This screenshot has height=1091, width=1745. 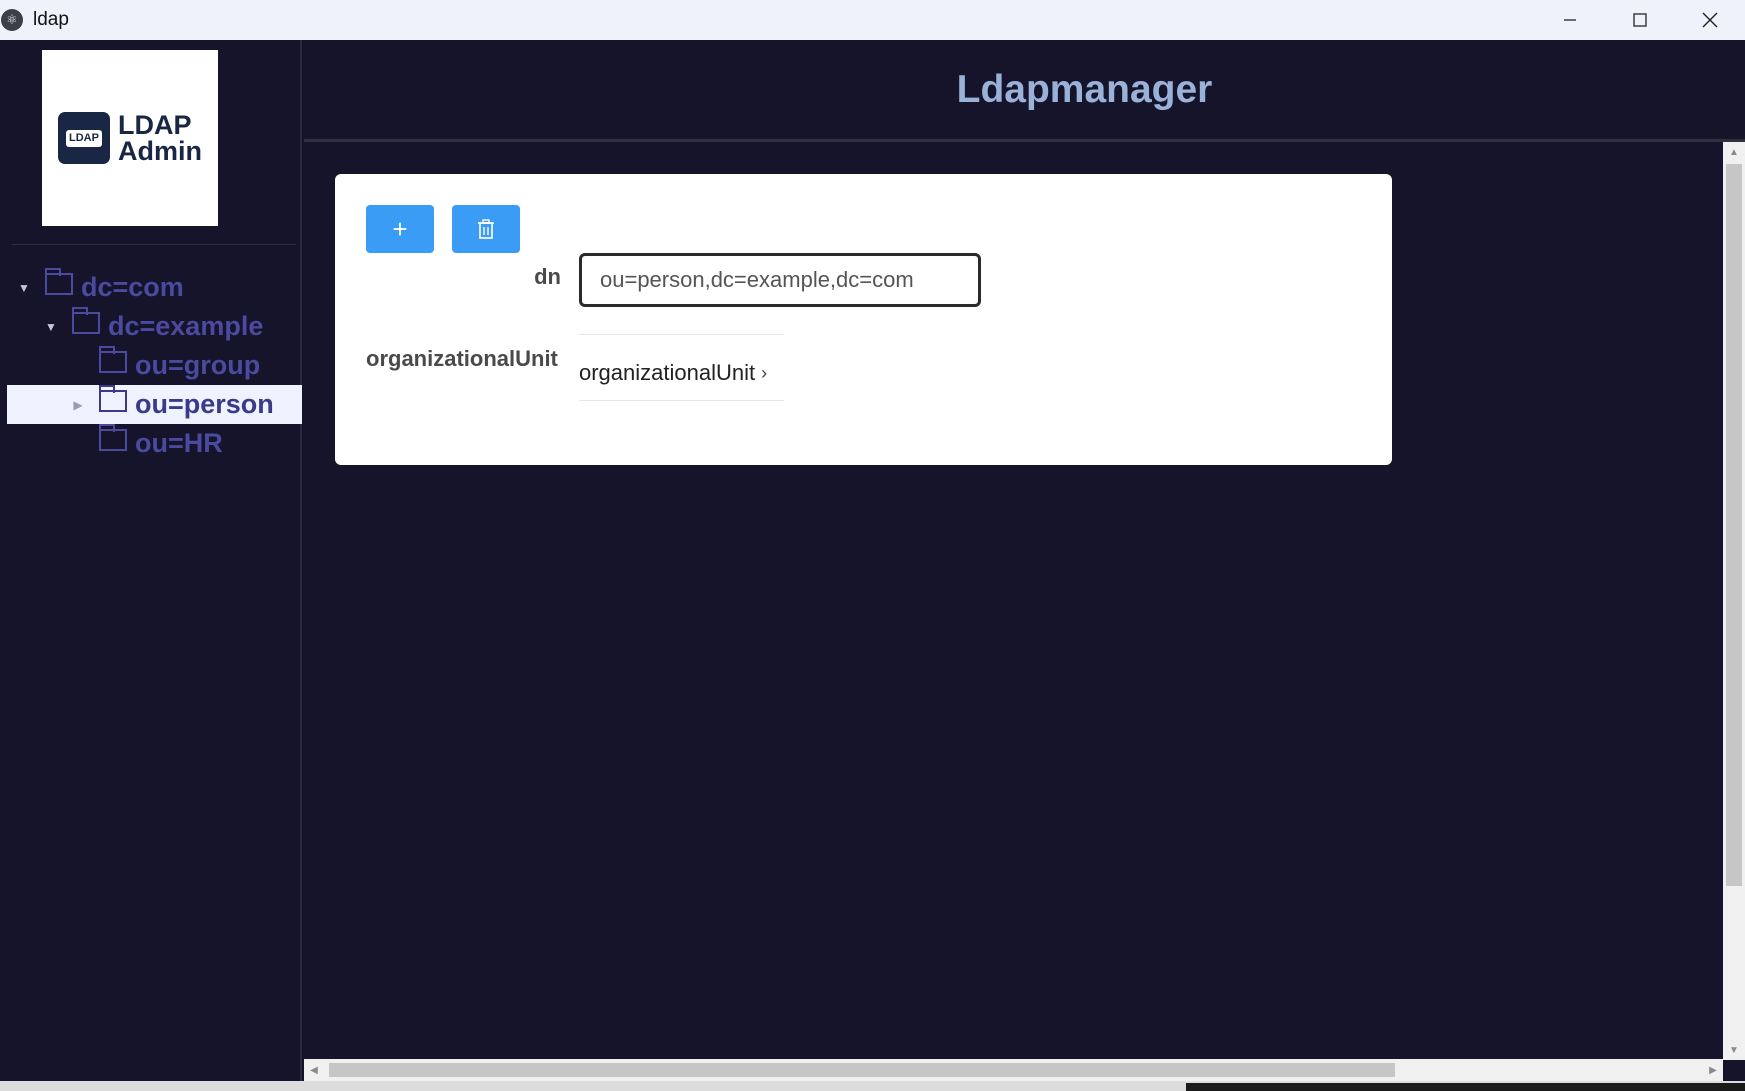 What do you see at coordinates (462, 358) in the screenshot?
I see `organizational-unit-label: organizationalUnit` at bounding box center [462, 358].